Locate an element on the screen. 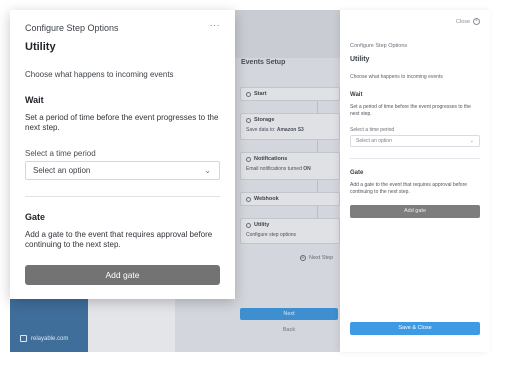 The width and height of the screenshot is (510, 372). modal-wait-heading: Wait is located at coordinates (34, 100).